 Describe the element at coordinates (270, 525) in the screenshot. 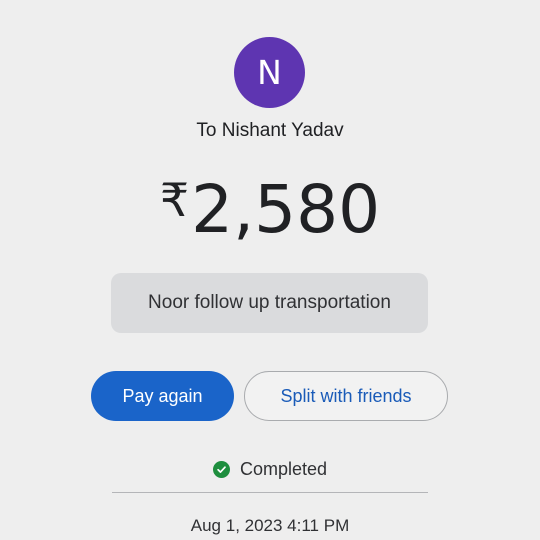

I see `transaction-timestamp: Aug 1, 2023 4:11 PM` at that location.